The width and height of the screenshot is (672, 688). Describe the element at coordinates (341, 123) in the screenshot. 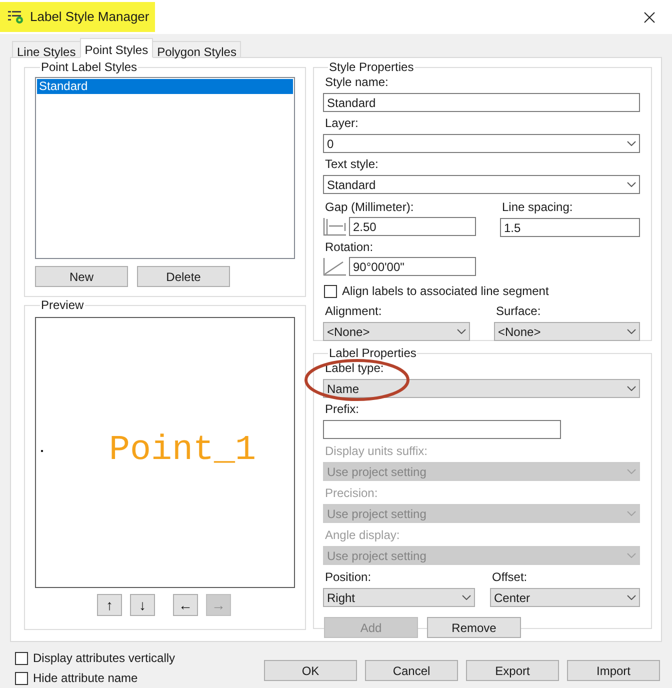

I see `field-label: Layer:` at that location.